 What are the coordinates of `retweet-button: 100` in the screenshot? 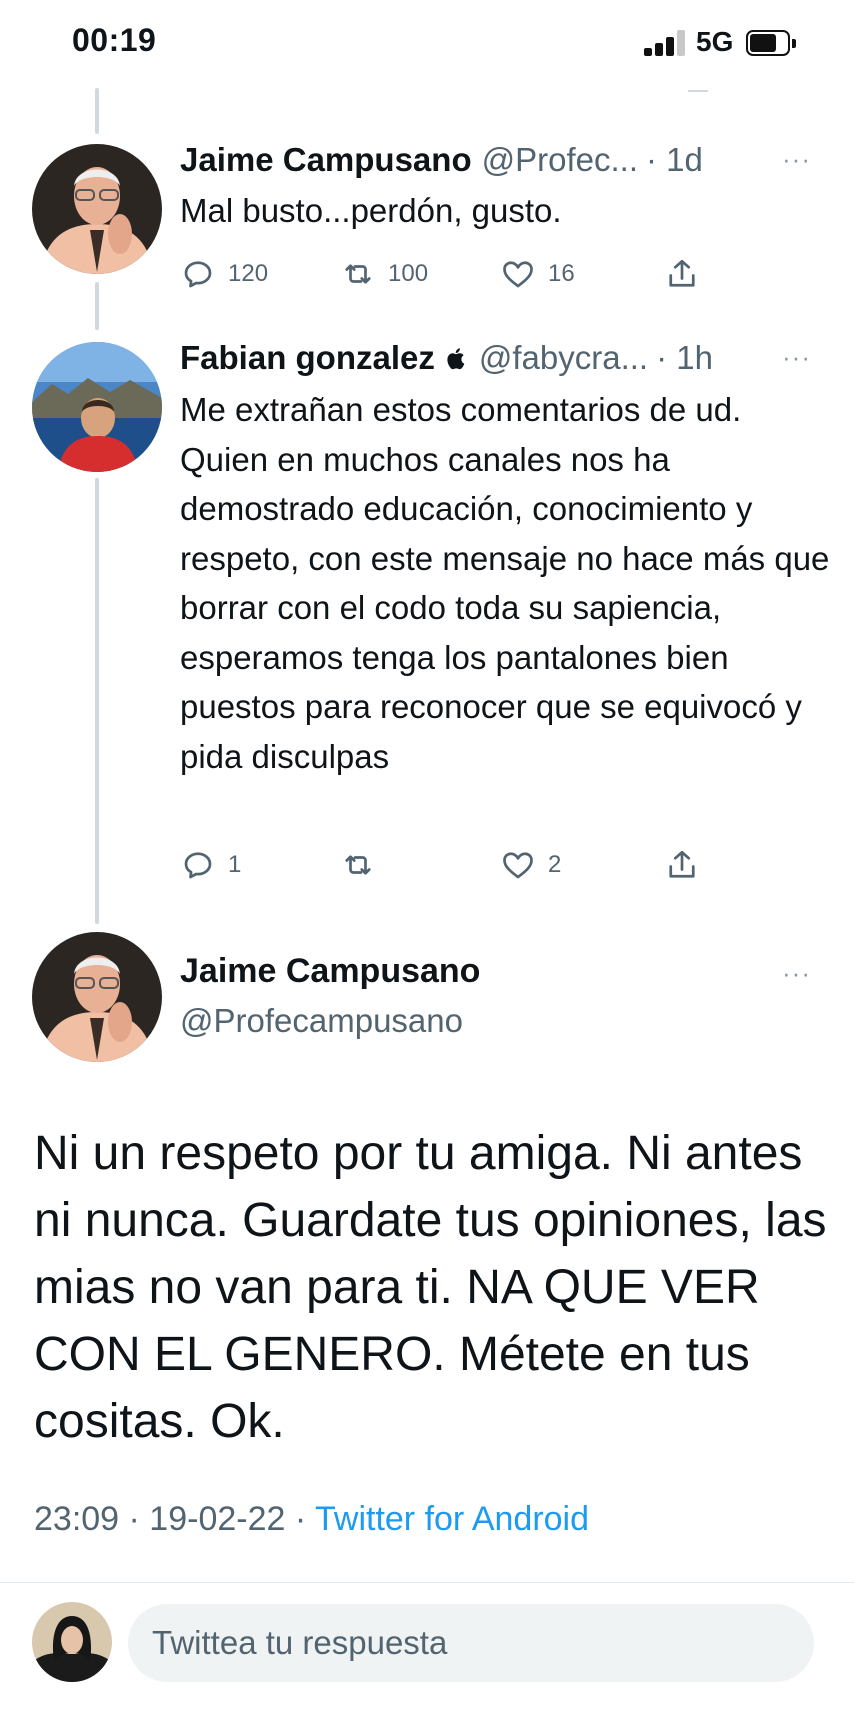 It's located at (384, 274).